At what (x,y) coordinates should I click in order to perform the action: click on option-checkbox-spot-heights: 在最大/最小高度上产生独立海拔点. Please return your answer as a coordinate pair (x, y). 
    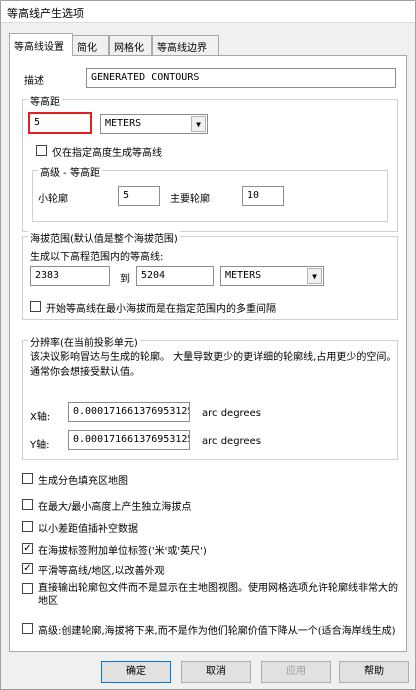
    Looking at the image, I should click on (106, 505).